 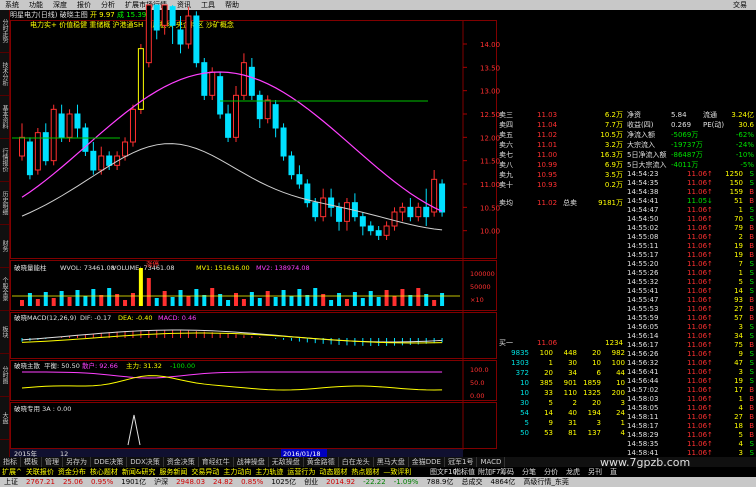 I want to click on buy-grid-cell: 1, so click(x=550, y=363).